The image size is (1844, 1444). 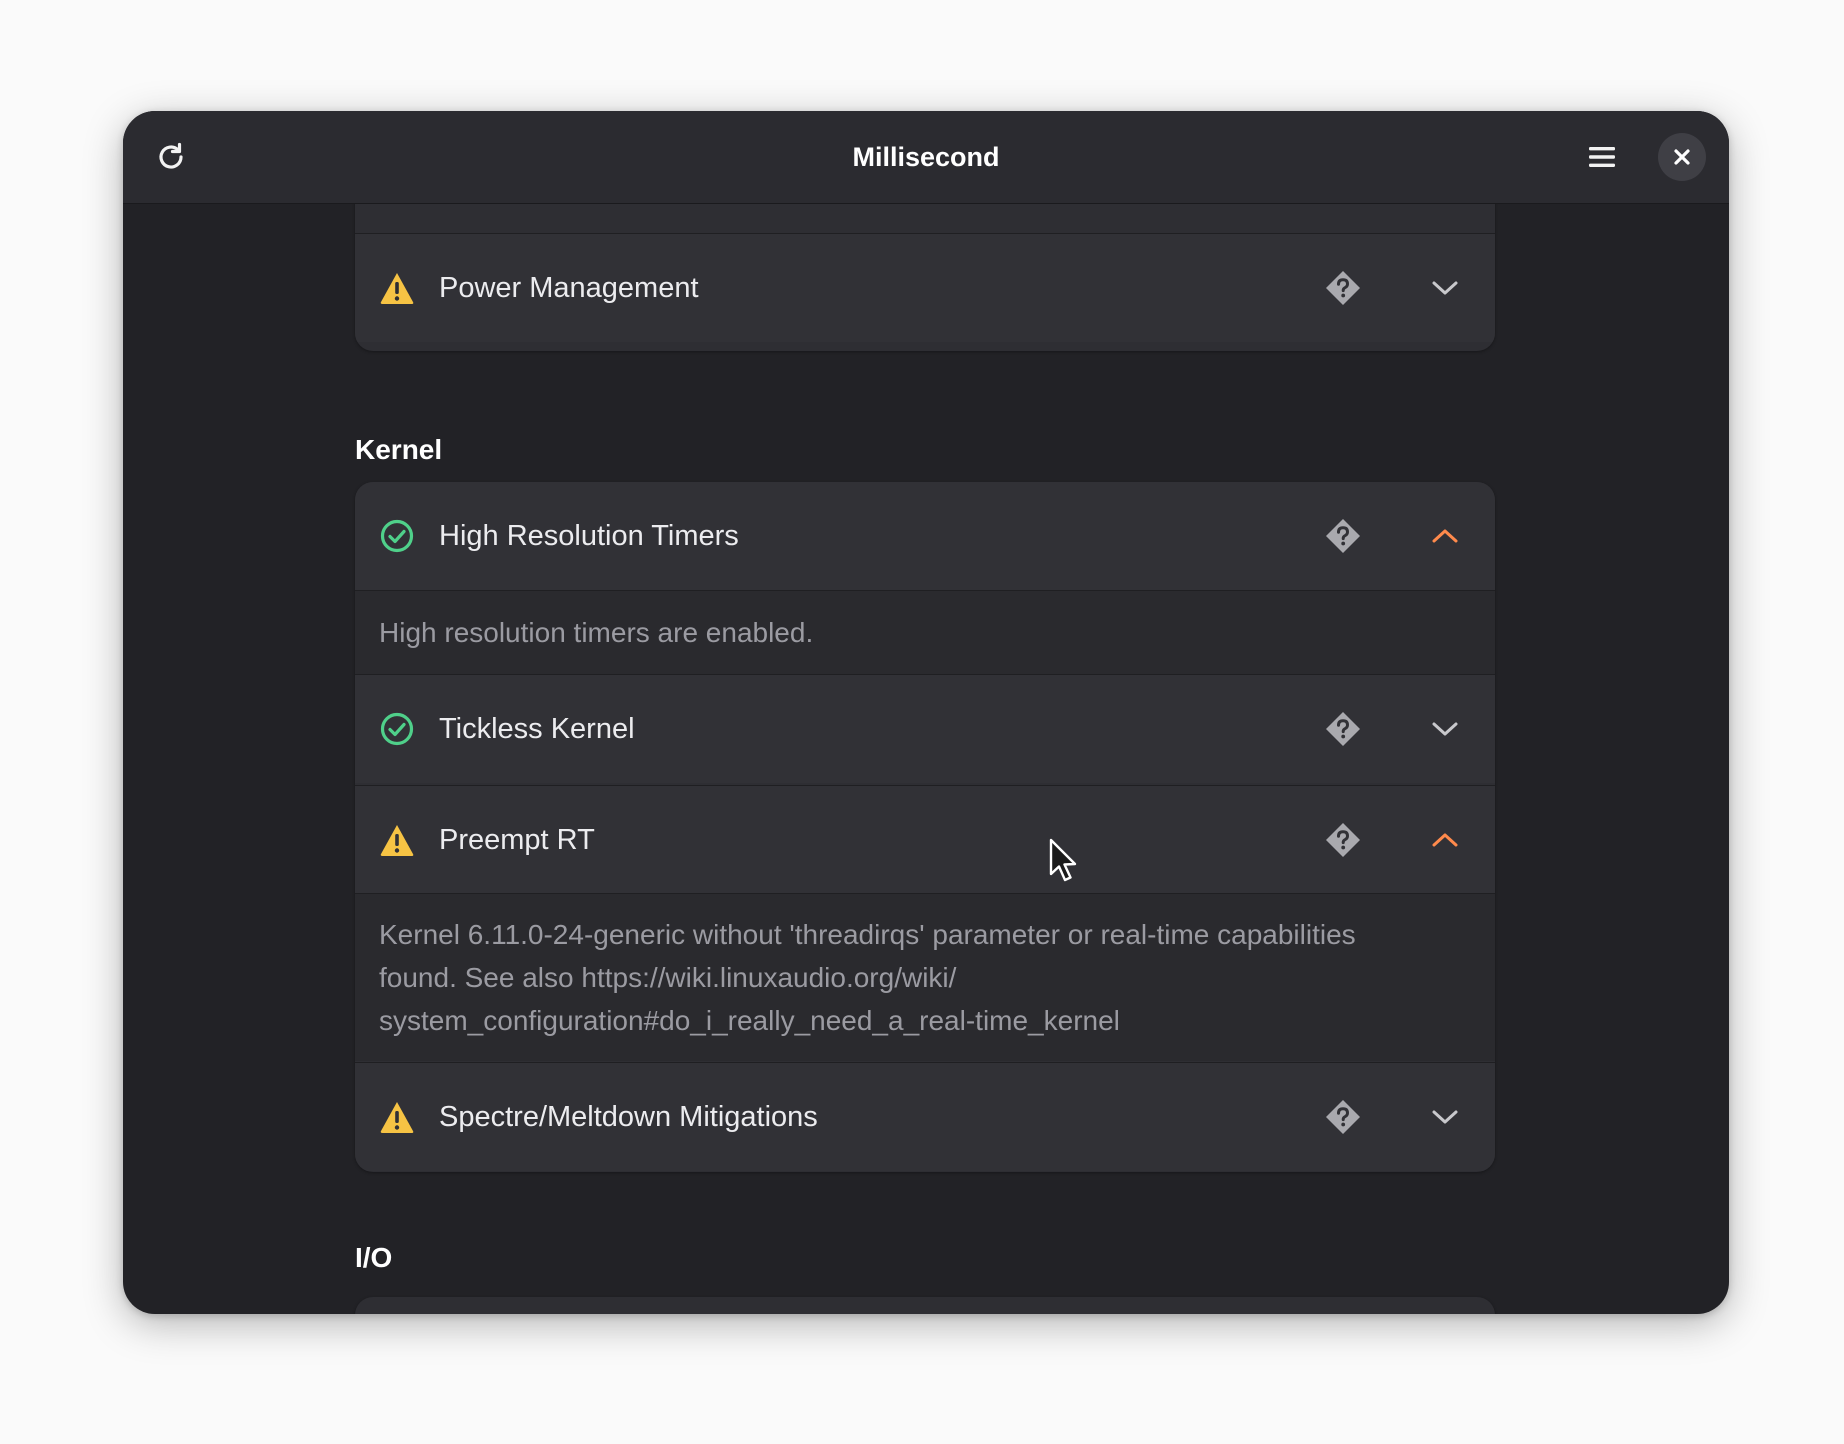 I want to click on section-title-kernel: Kernel, so click(x=399, y=449).